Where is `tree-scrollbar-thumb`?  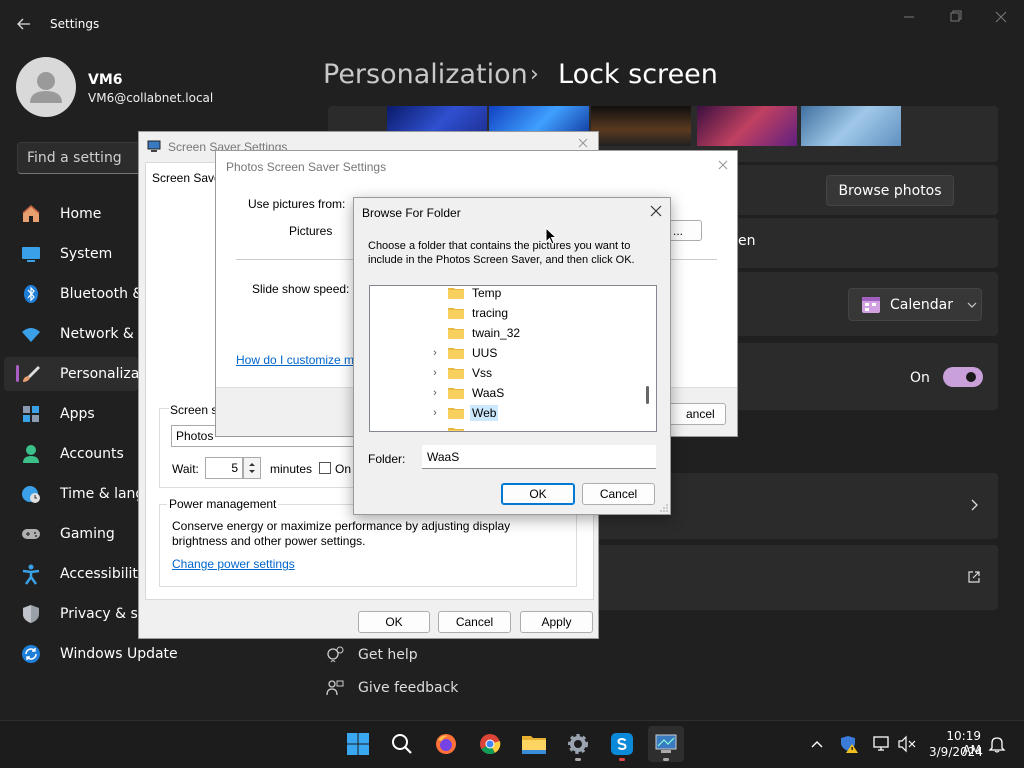
tree-scrollbar-thumb is located at coordinates (647, 395).